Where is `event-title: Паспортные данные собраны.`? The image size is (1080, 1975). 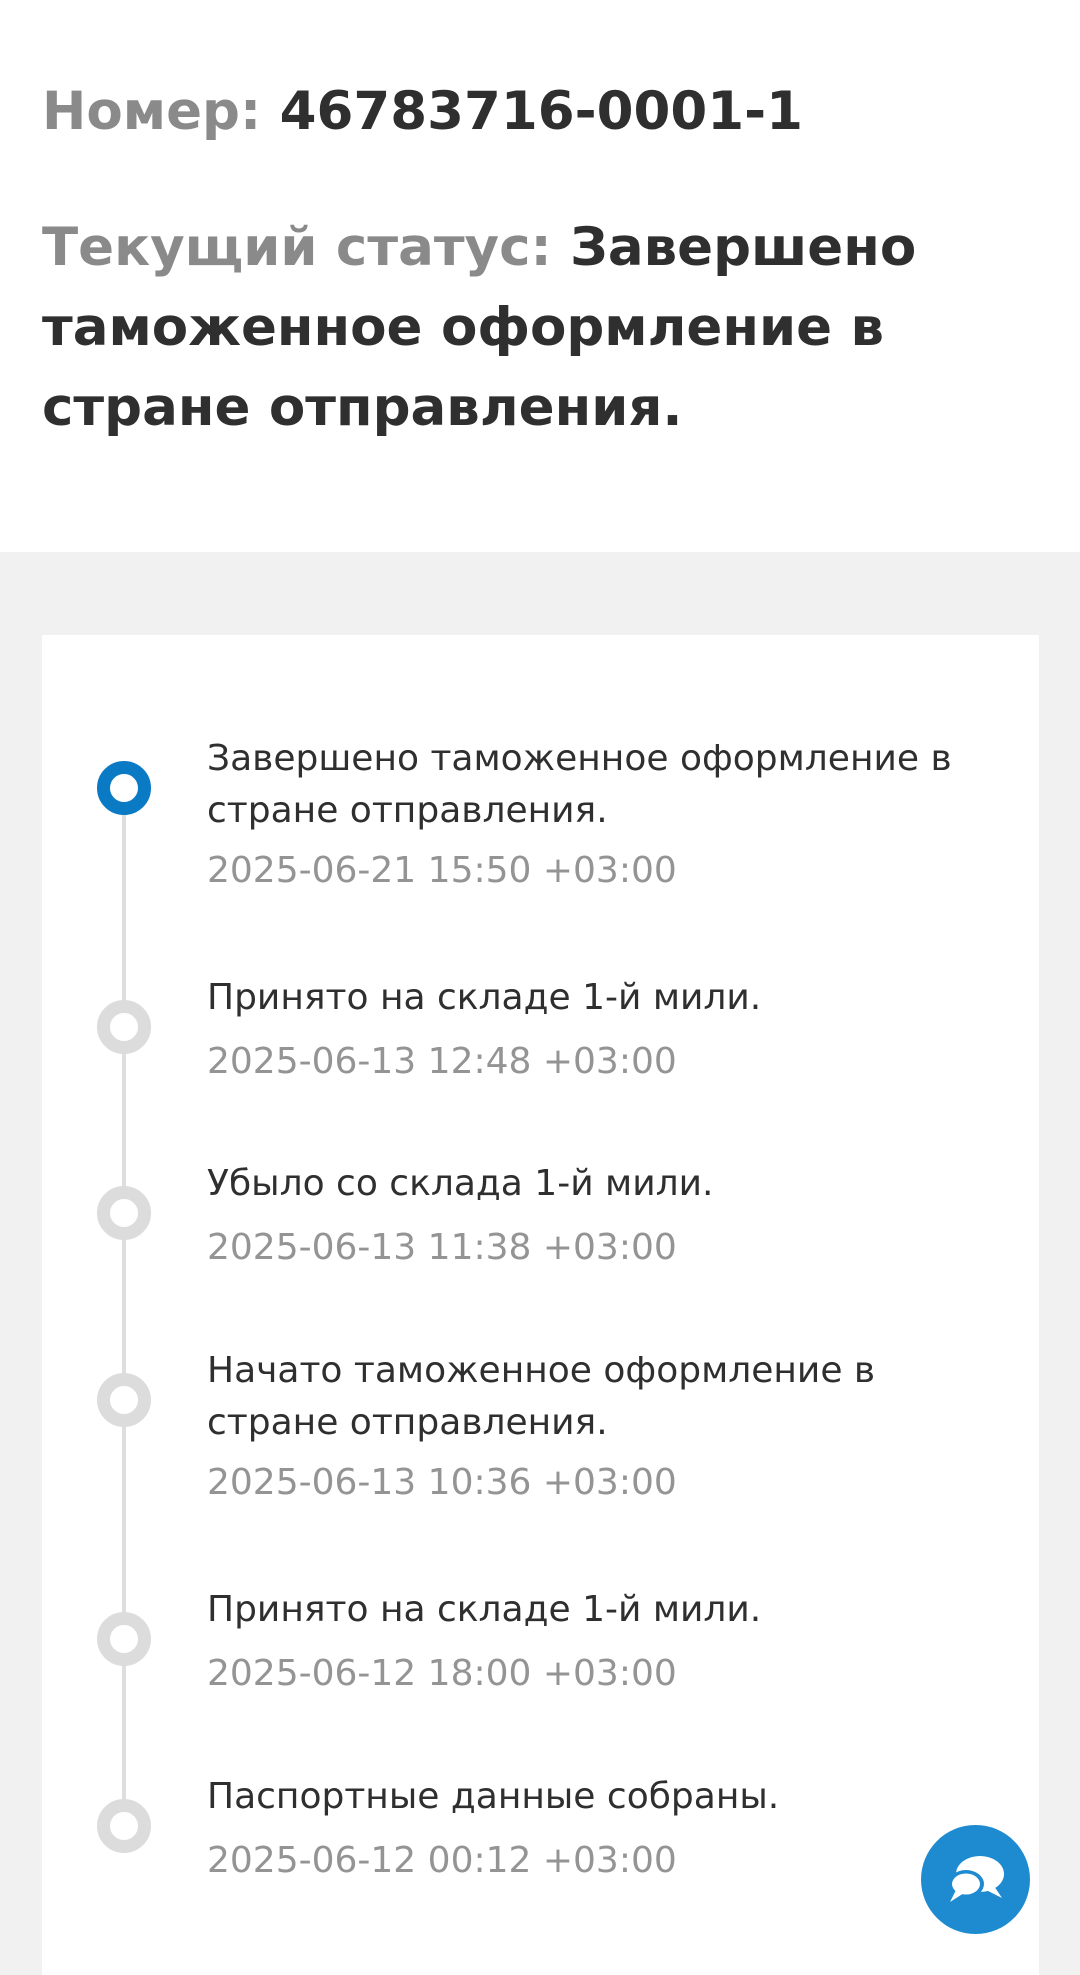 event-title: Паспортные данные собраны. is located at coordinates (493, 1796).